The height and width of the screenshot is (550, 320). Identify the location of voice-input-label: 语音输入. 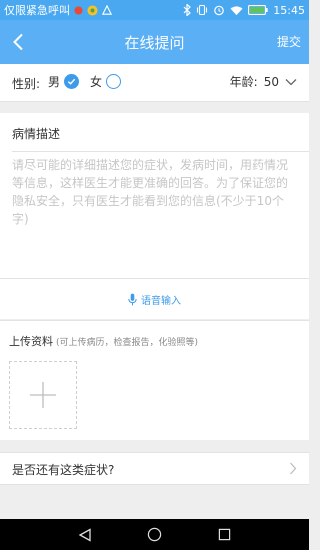
(161, 301).